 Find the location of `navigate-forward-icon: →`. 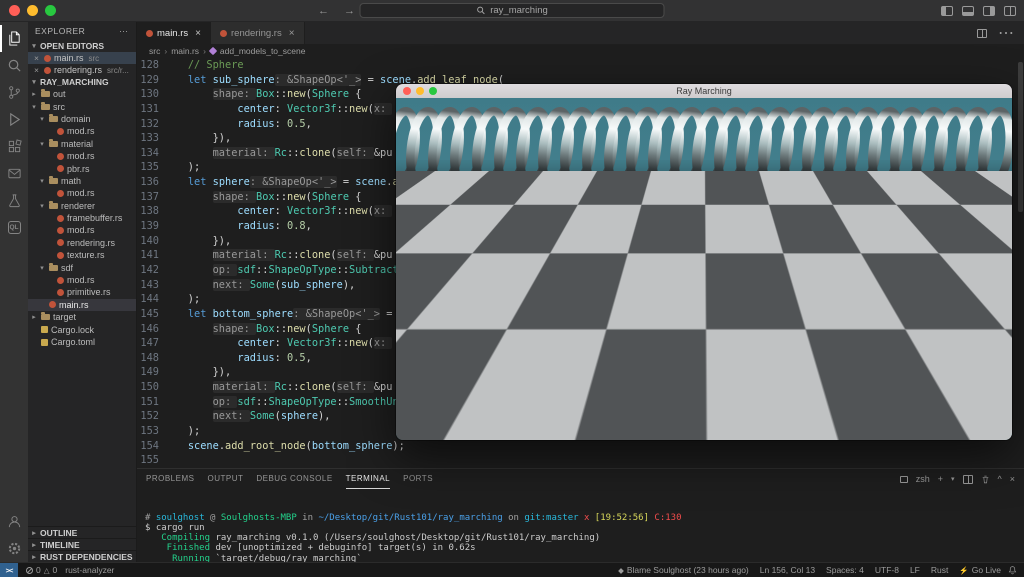

navigate-forward-icon: → is located at coordinates (349, 11).